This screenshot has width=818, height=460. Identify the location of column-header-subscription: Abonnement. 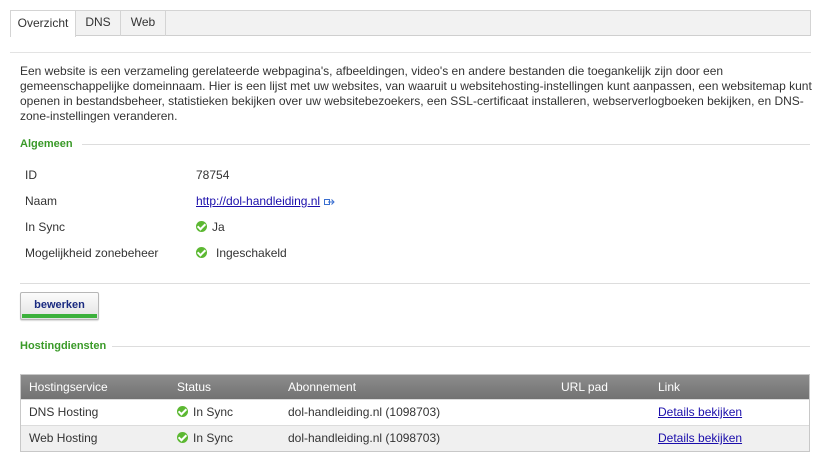
(322, 387).